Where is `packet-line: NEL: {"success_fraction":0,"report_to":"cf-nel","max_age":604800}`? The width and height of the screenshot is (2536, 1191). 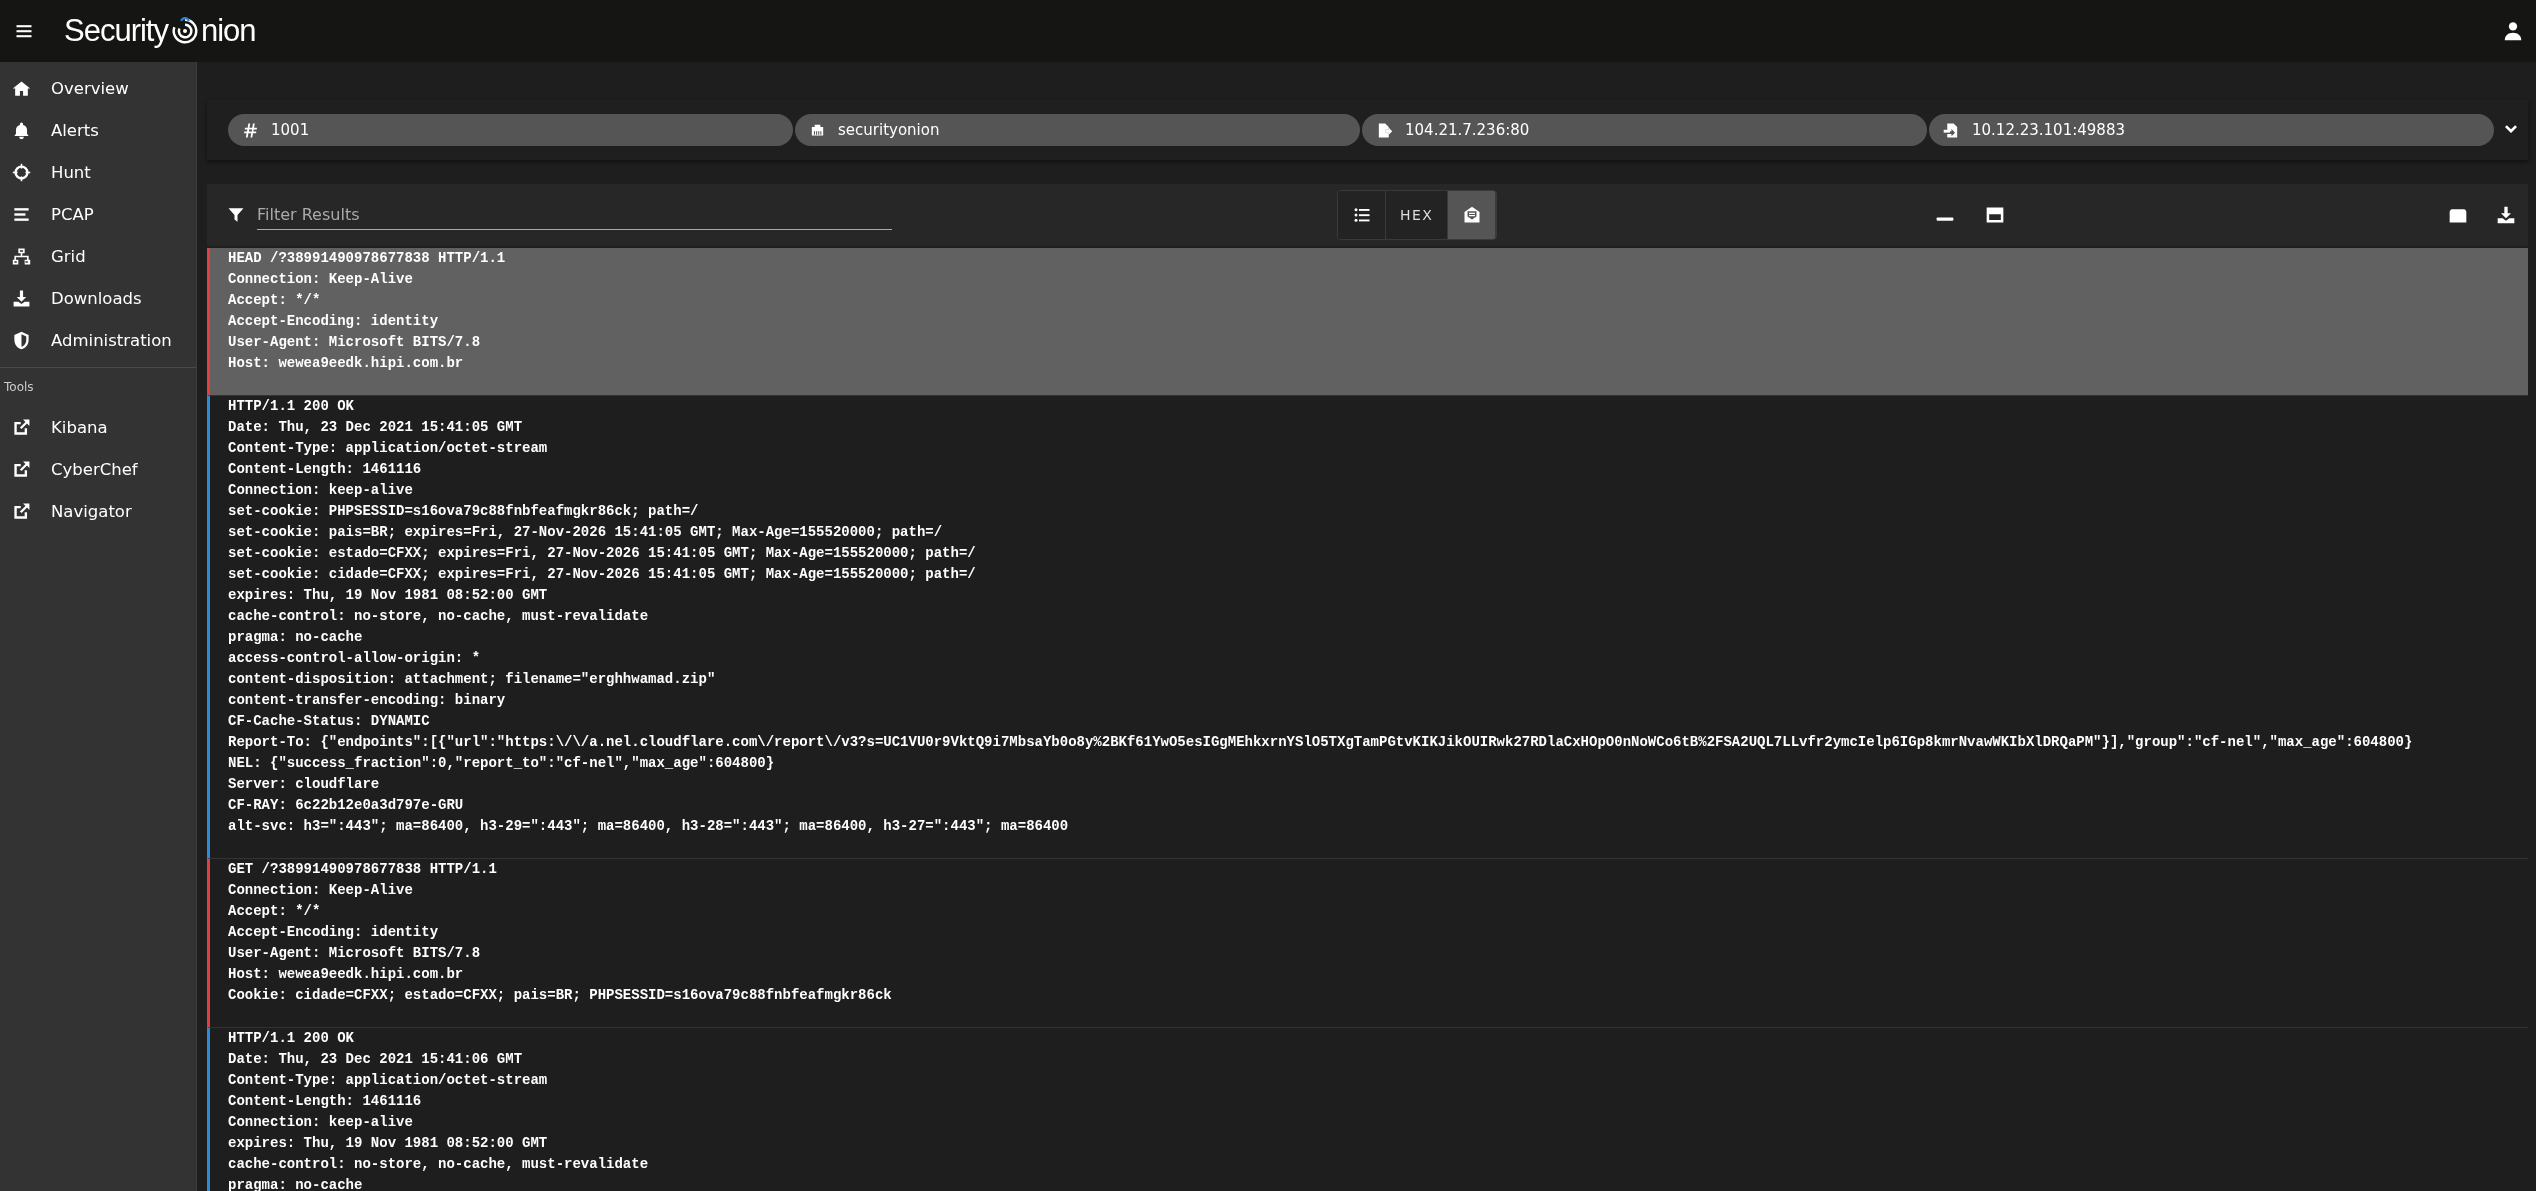
packet-line: NEL: {"success_fraction":0,"report_to":"cf-nel","max_age":604800} is located at coordinates (502, 763).